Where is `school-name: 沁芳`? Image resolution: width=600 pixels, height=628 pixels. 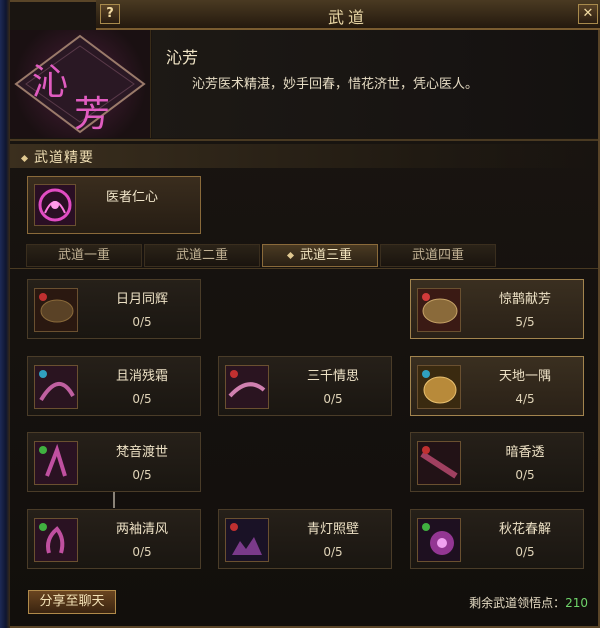 school-name: 沁芳 is located at coordinates (182, 57).